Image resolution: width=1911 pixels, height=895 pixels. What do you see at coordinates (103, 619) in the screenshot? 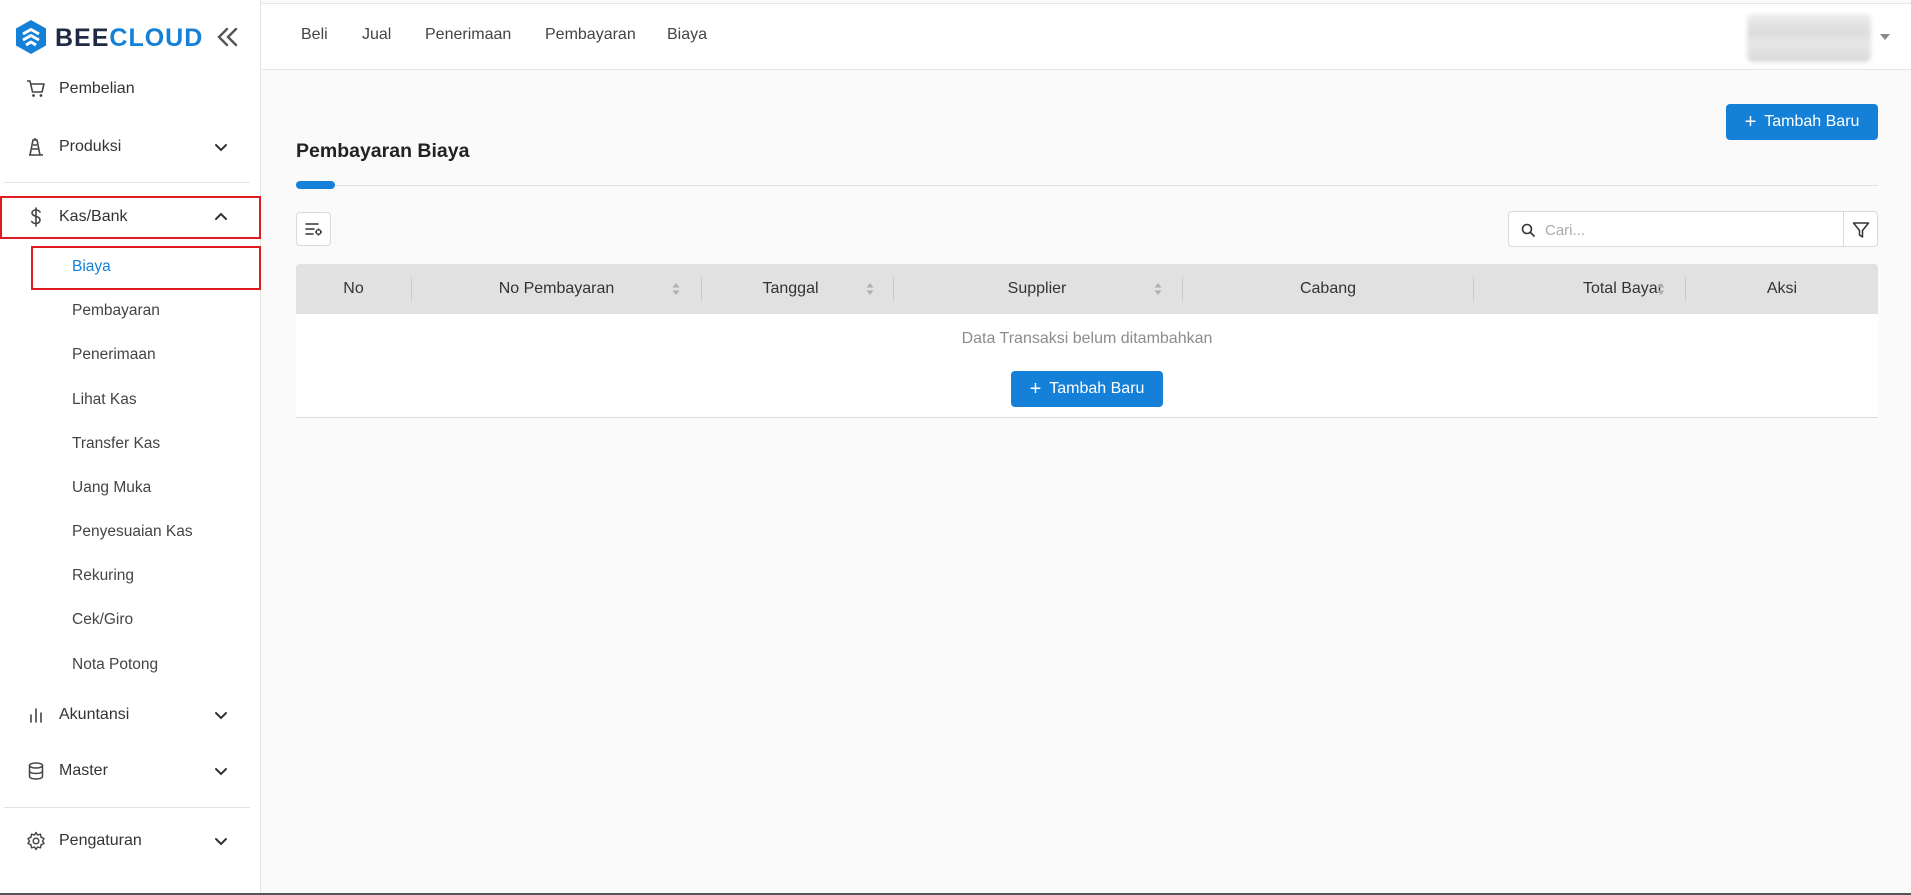
I see `subitem-label: Cek/Giro` at bounding box center [103, 619].